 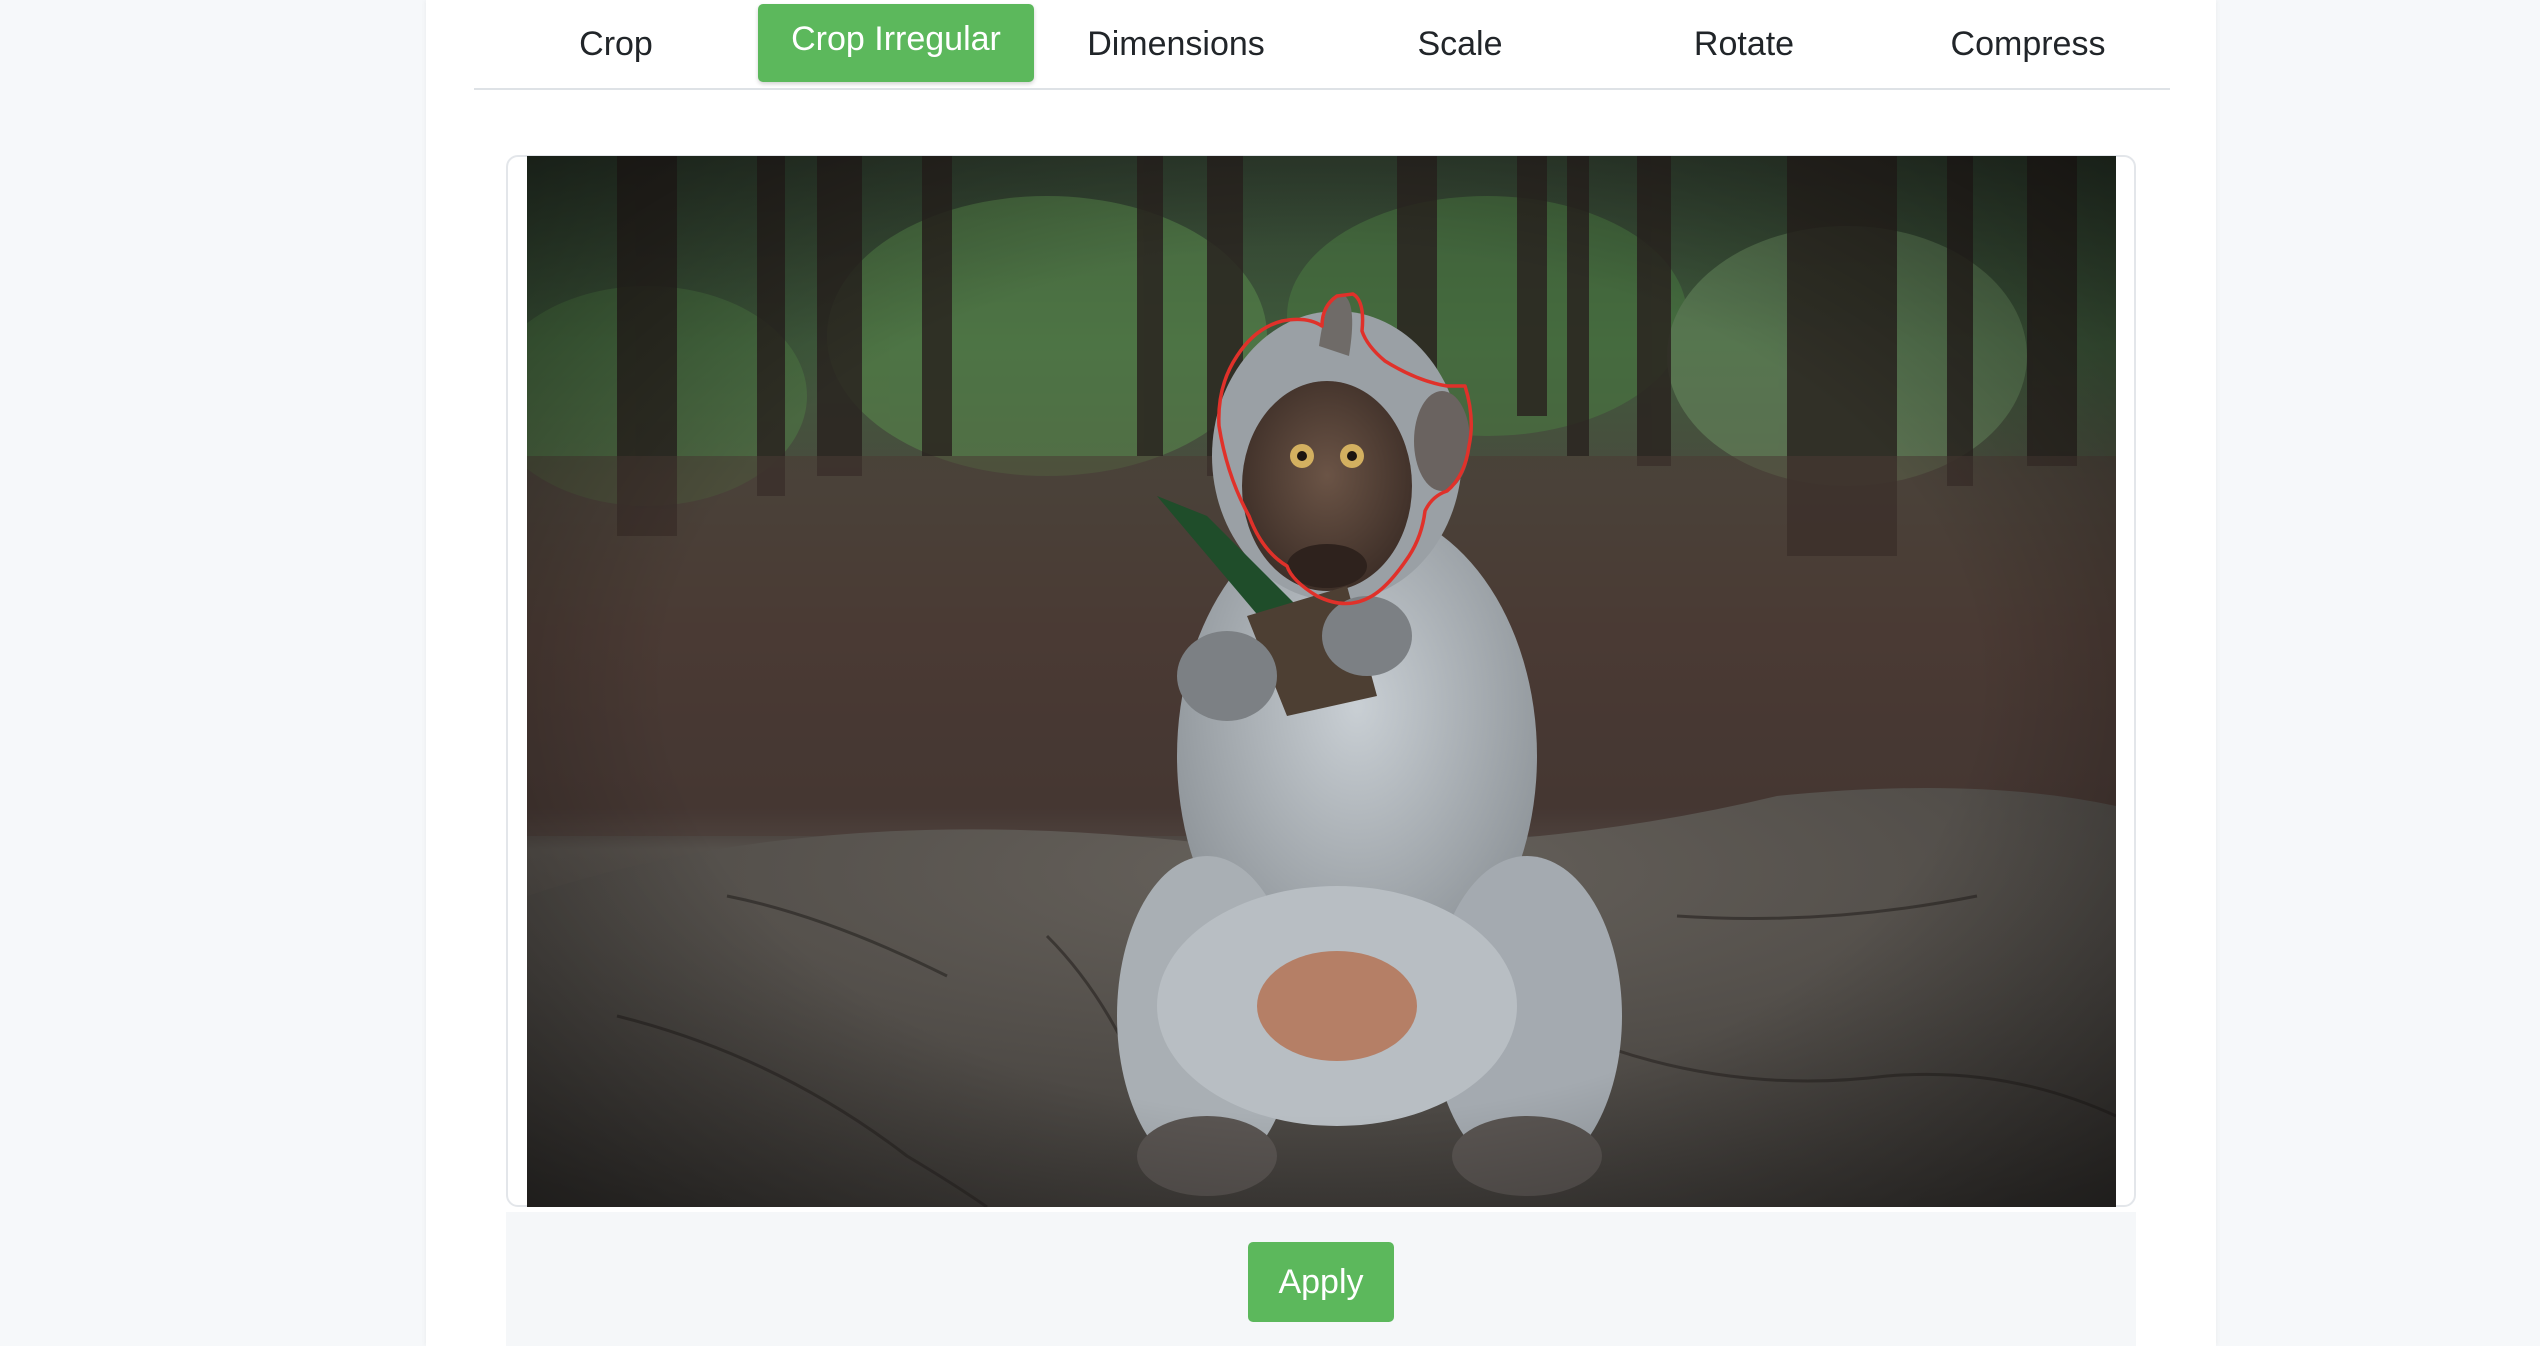 I want to click on tab-dimensions: Dimensions, so click(x=1176, y=44).